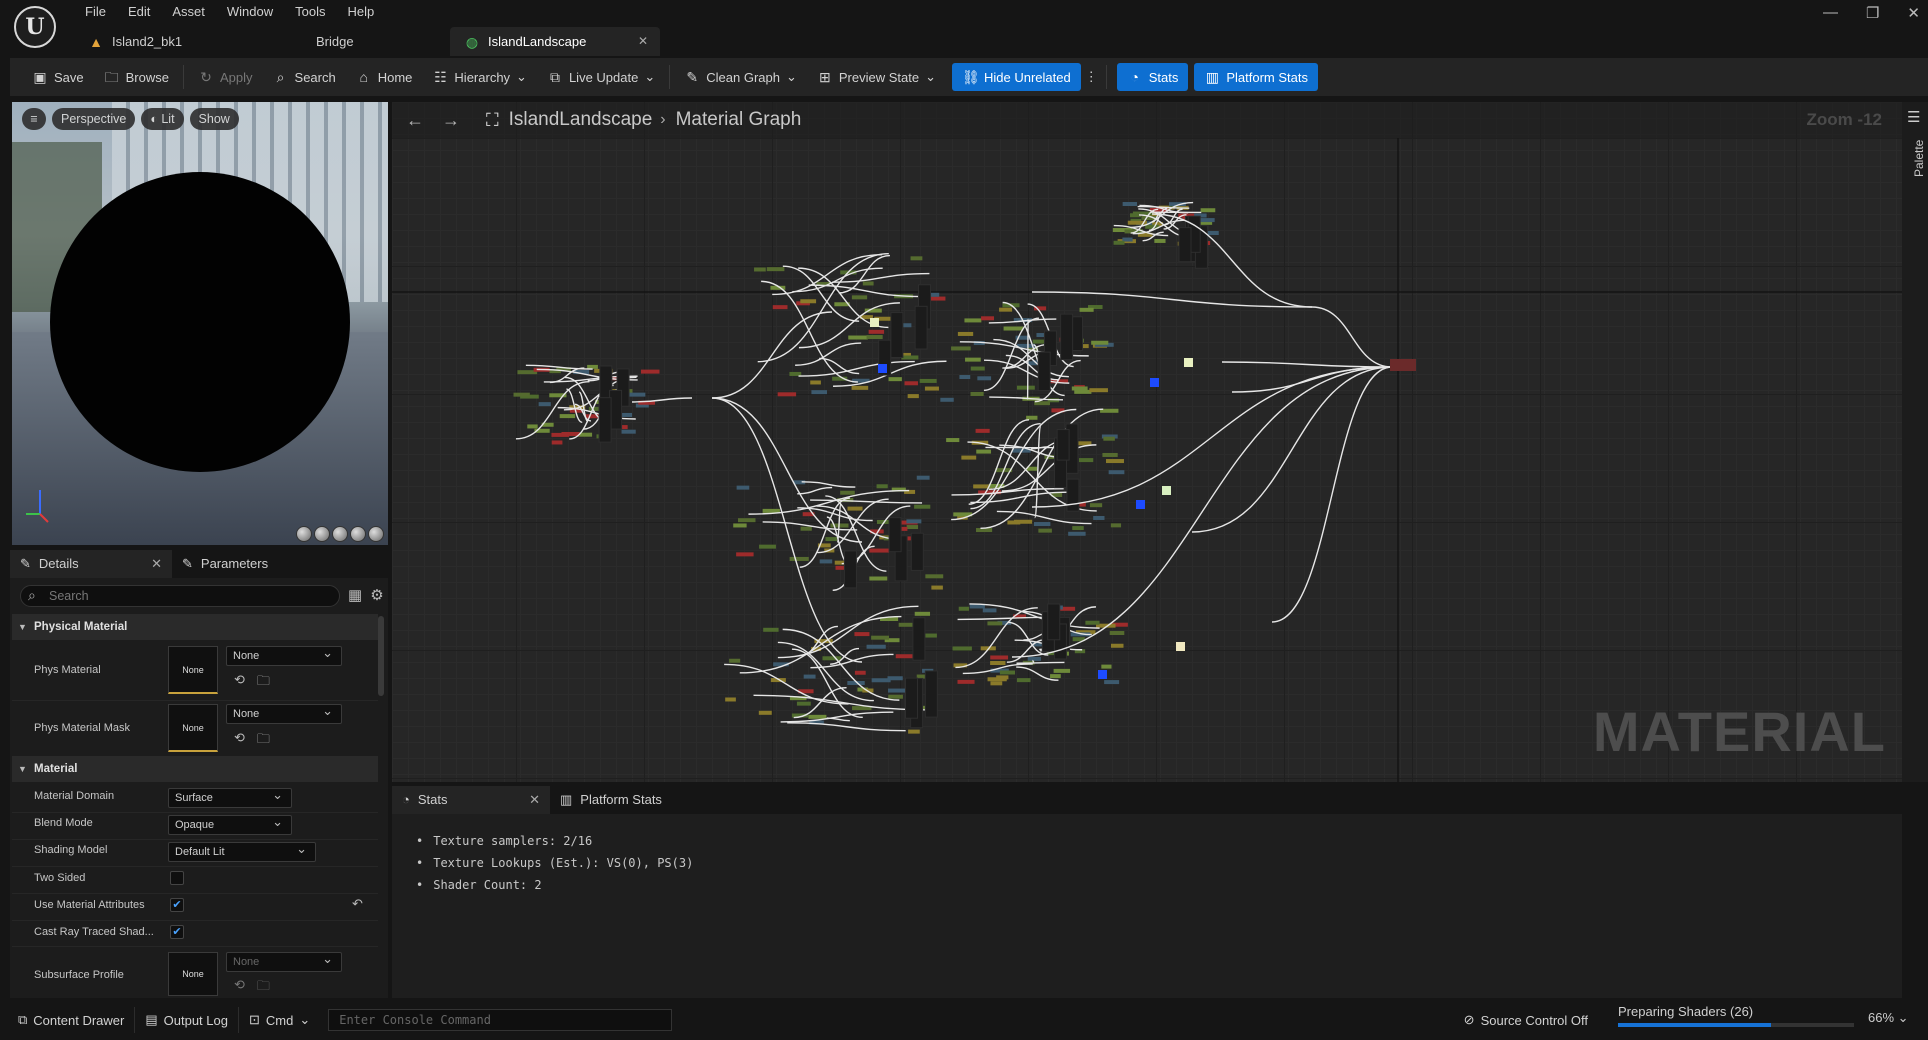 This screenshot has width=1928, height=1040. What do you see at coordinates (1913, 13) in the screenshot?
I see `close-window-icon: ✕` at bounding box center [1913, 13].